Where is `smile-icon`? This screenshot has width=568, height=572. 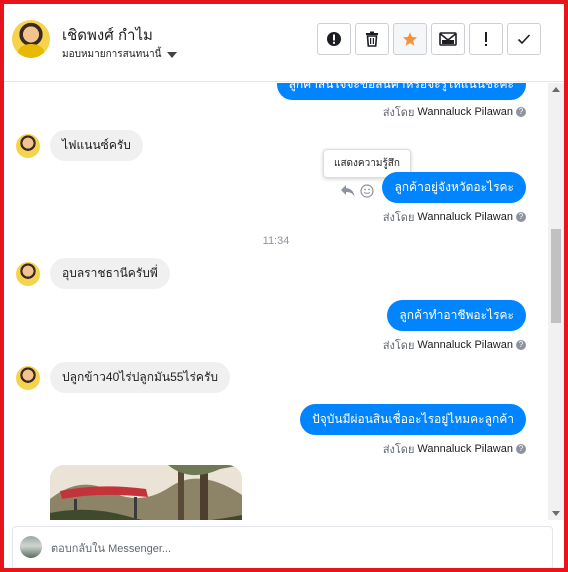
smile-icon is located at coordinates (367, 191).